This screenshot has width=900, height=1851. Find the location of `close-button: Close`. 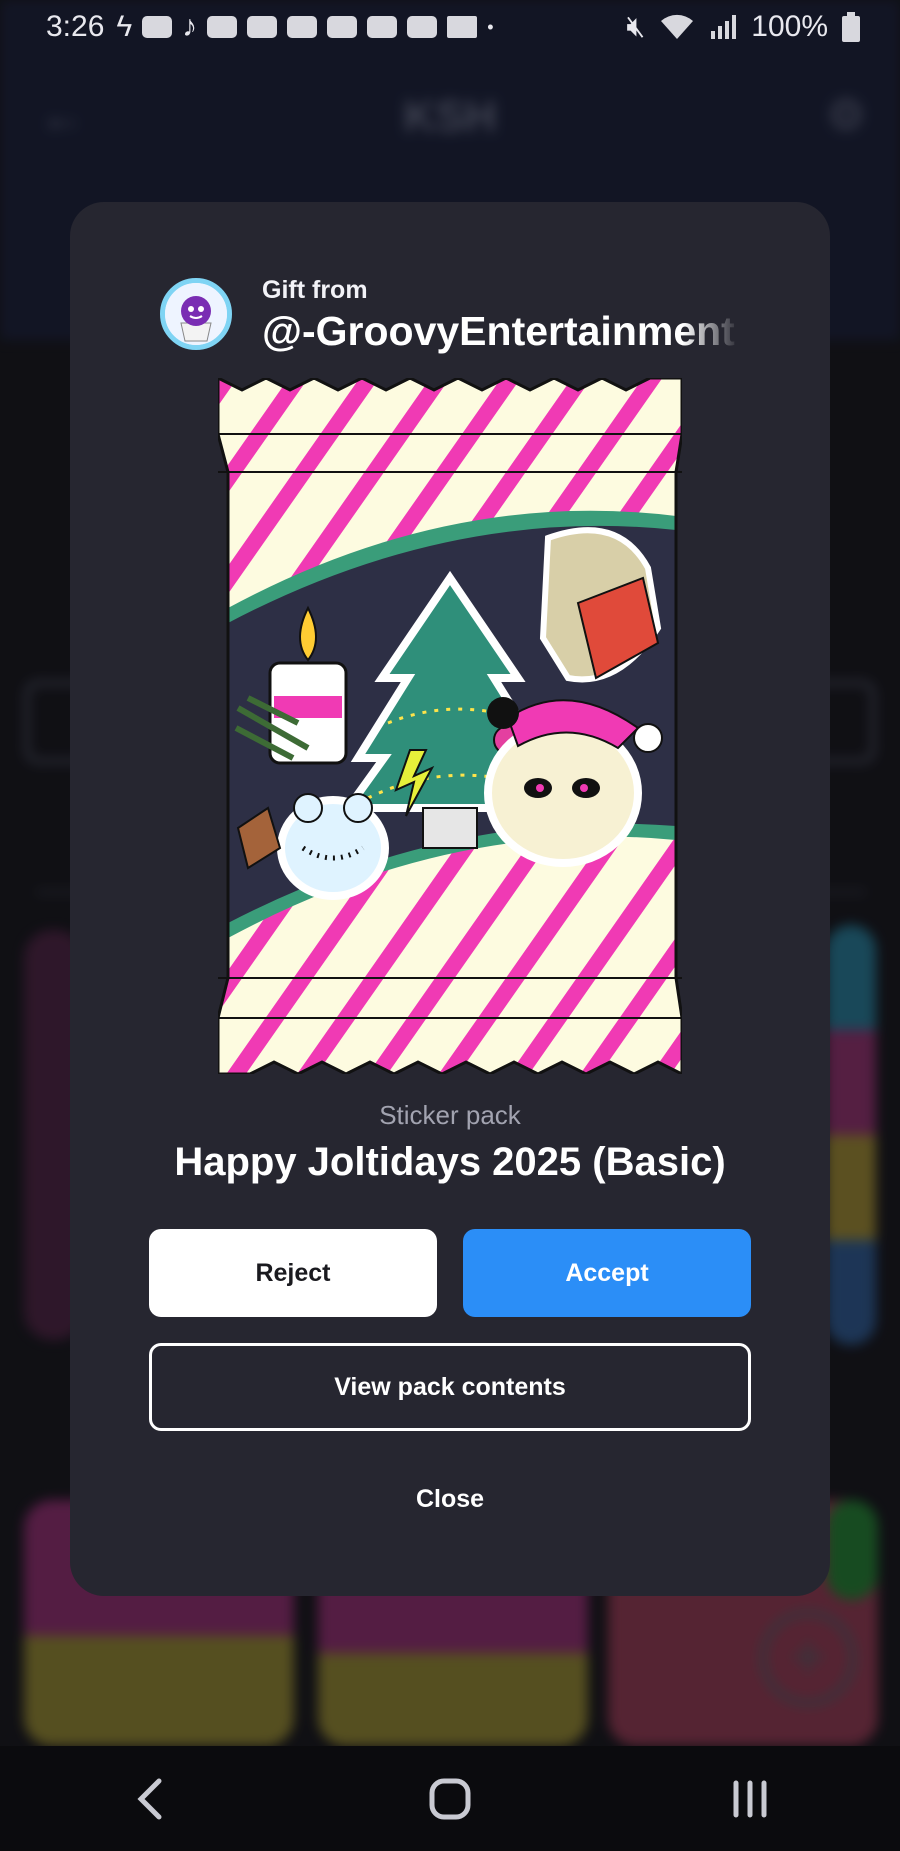

close-button: Close is located at coordinates (450, 1499).